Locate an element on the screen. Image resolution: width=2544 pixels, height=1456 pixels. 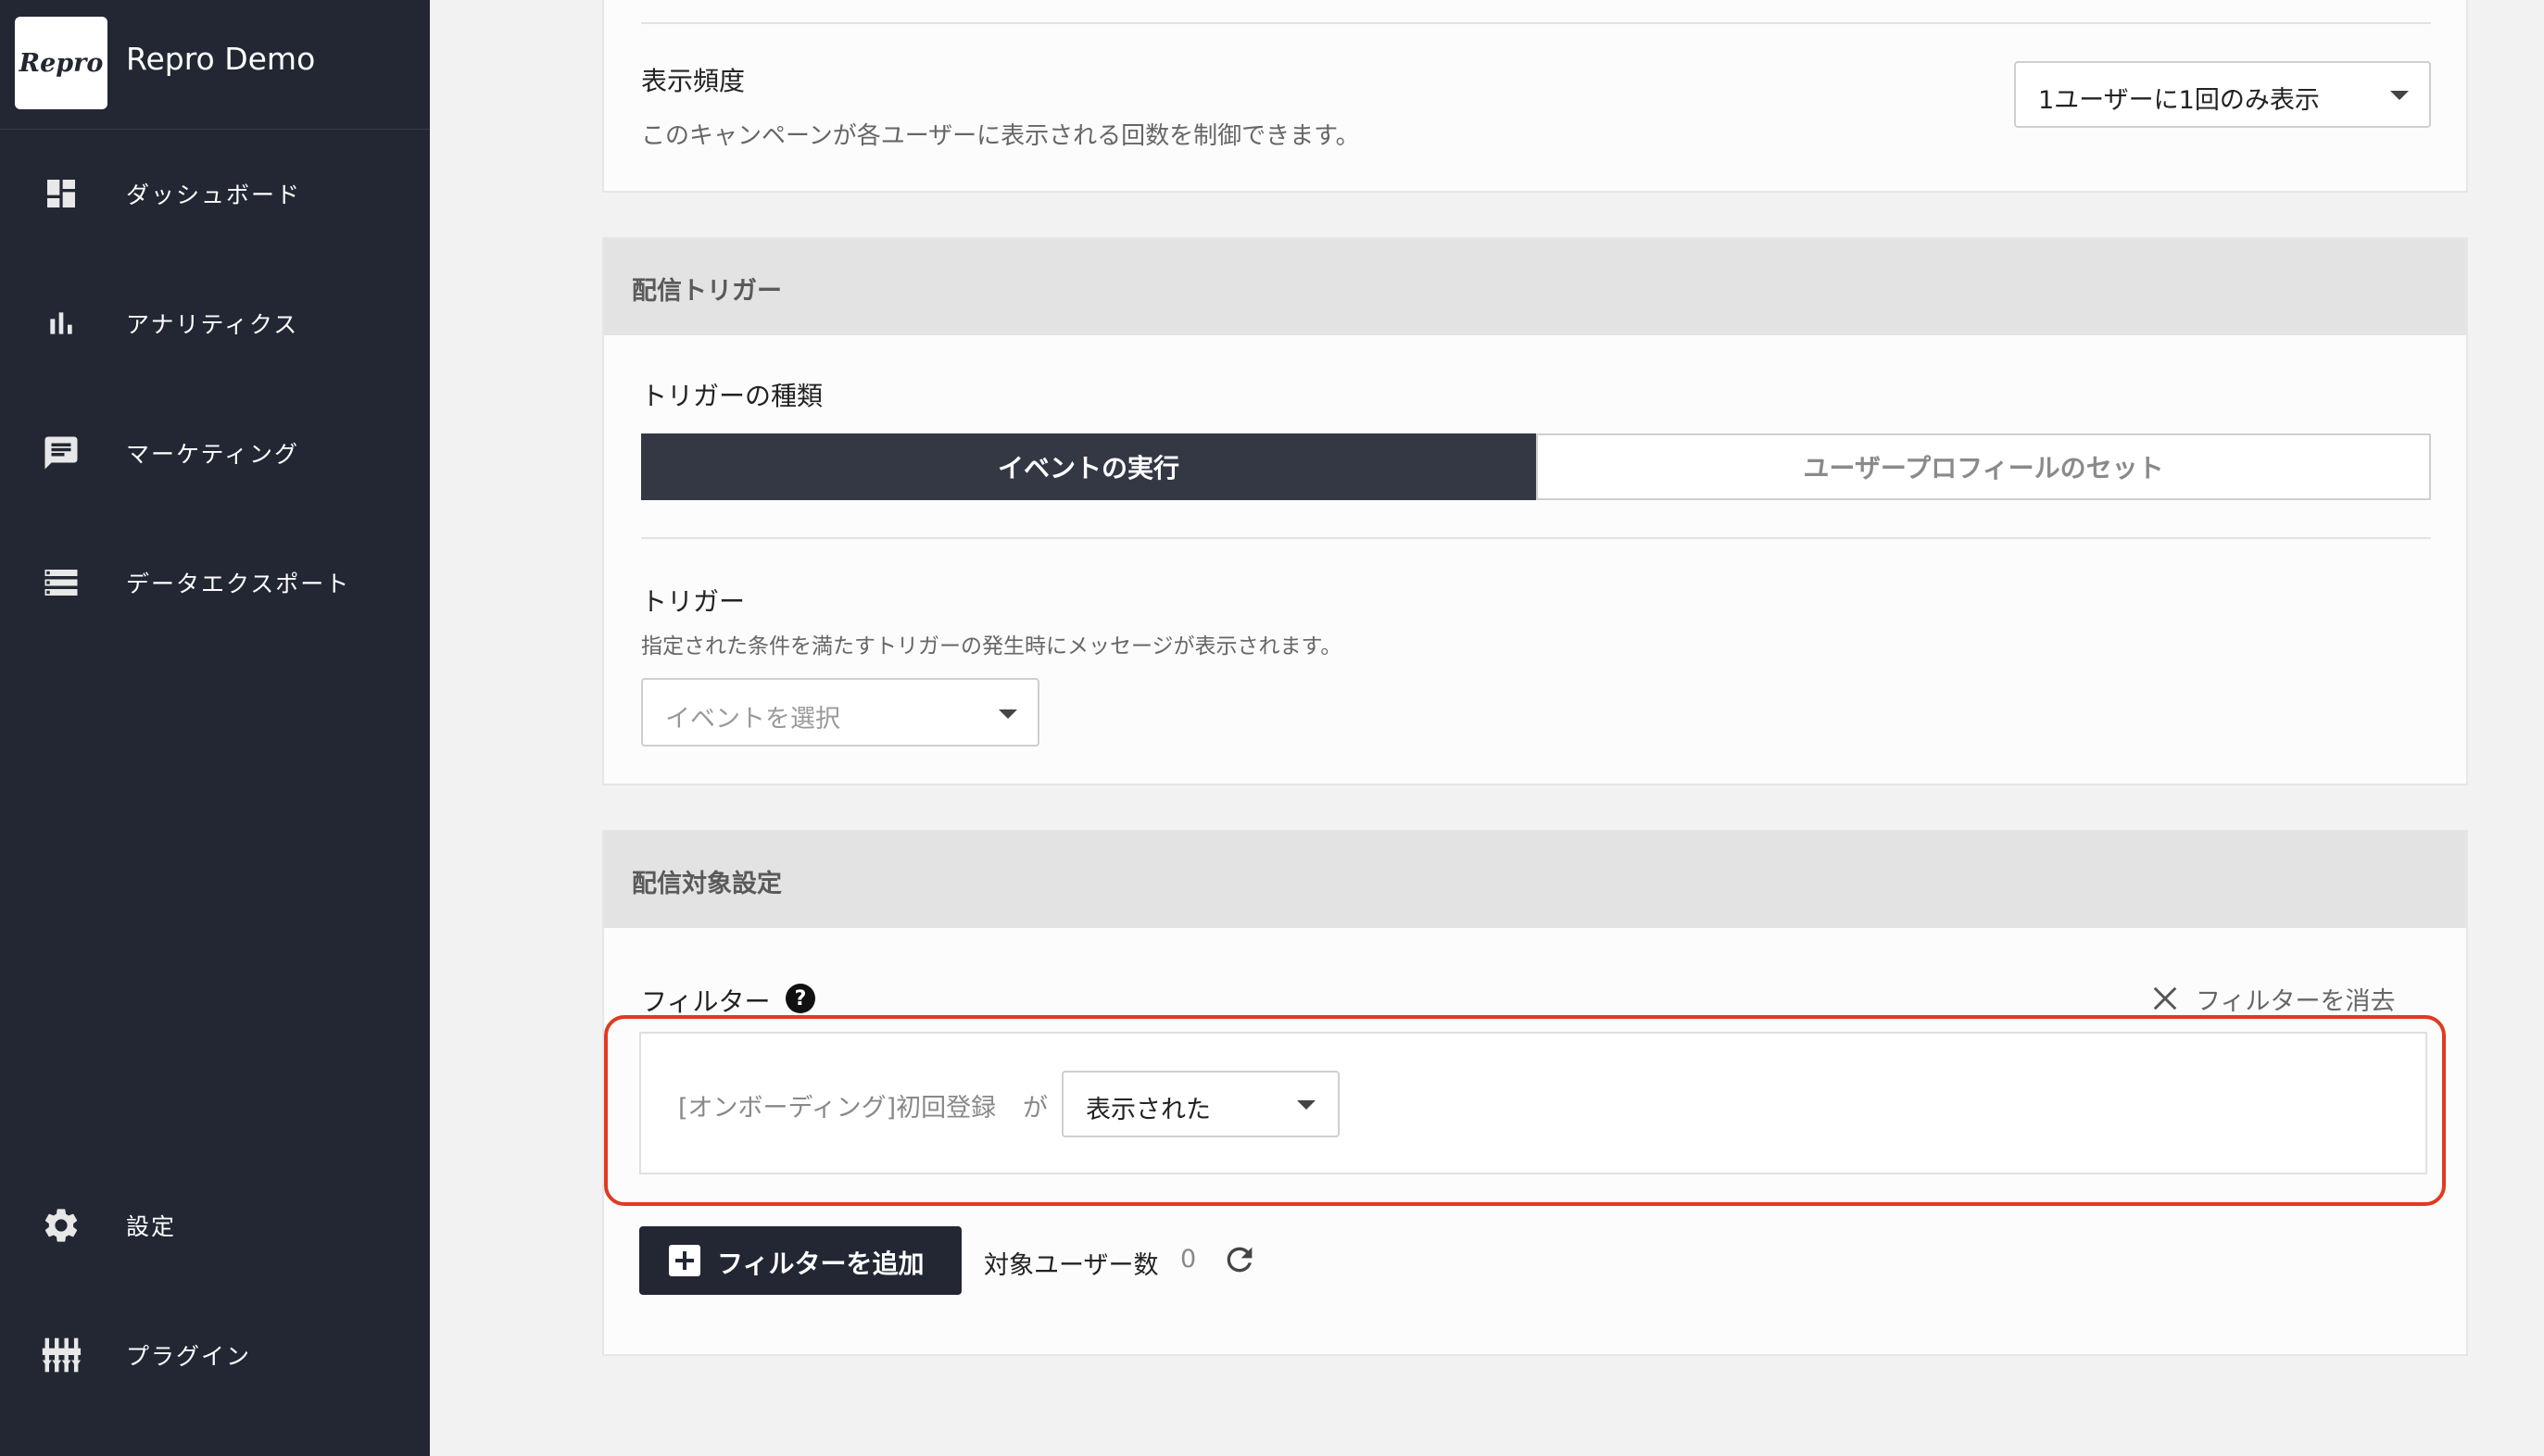
tab-user-profile-set: ユーザープロフィールのセット is located at coordinates (1984, 466).